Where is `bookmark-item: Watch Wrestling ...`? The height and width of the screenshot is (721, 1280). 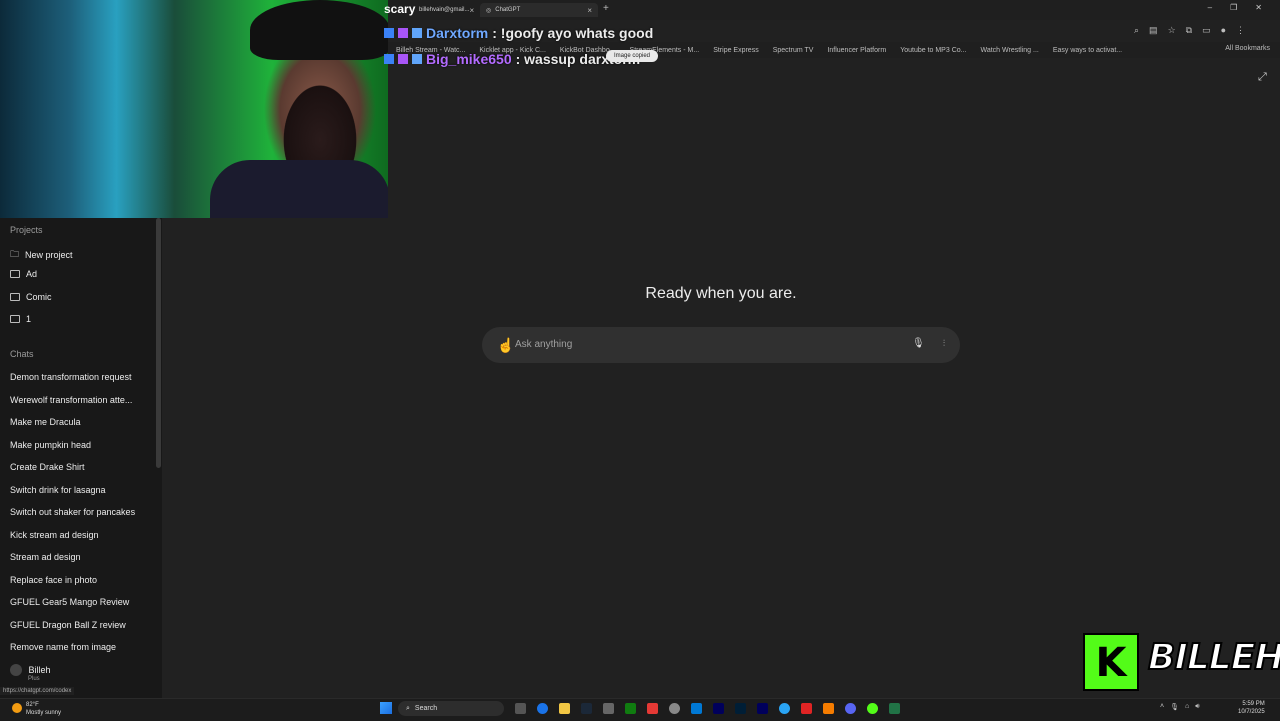
bookmark-item: Watch Wrestling ... is located at coordinates (1009, 50).